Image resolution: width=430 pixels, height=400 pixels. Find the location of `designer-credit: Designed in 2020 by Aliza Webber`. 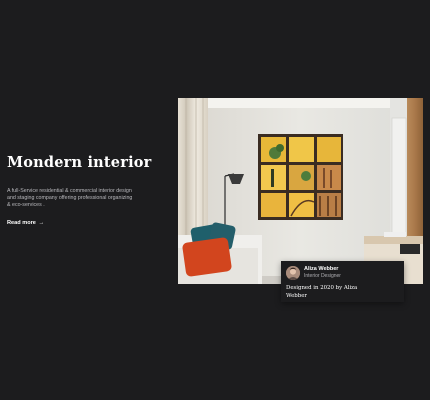

designer-credit: Designed in 2020 by Aliza Webber is located at coordinates (322, 292).